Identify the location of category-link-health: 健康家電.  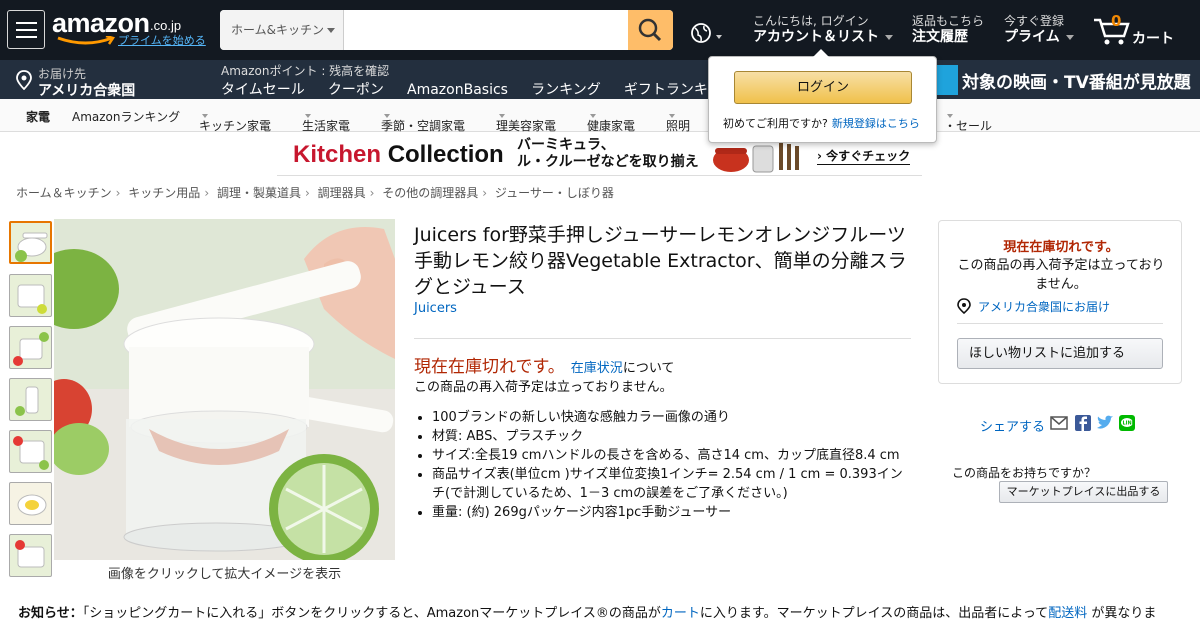
(611, 120).